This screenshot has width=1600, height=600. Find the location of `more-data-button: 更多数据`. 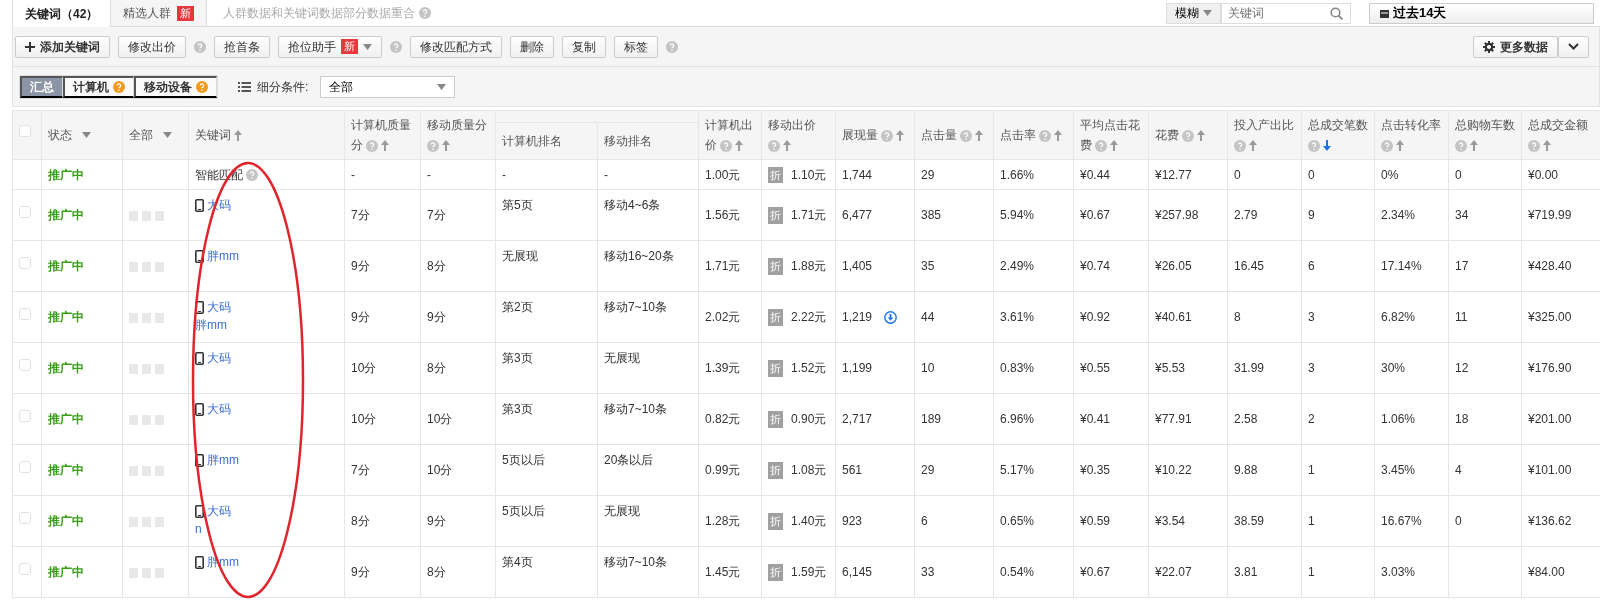

more-data-button: 更多数据 is located at coordinates (1515, 46).